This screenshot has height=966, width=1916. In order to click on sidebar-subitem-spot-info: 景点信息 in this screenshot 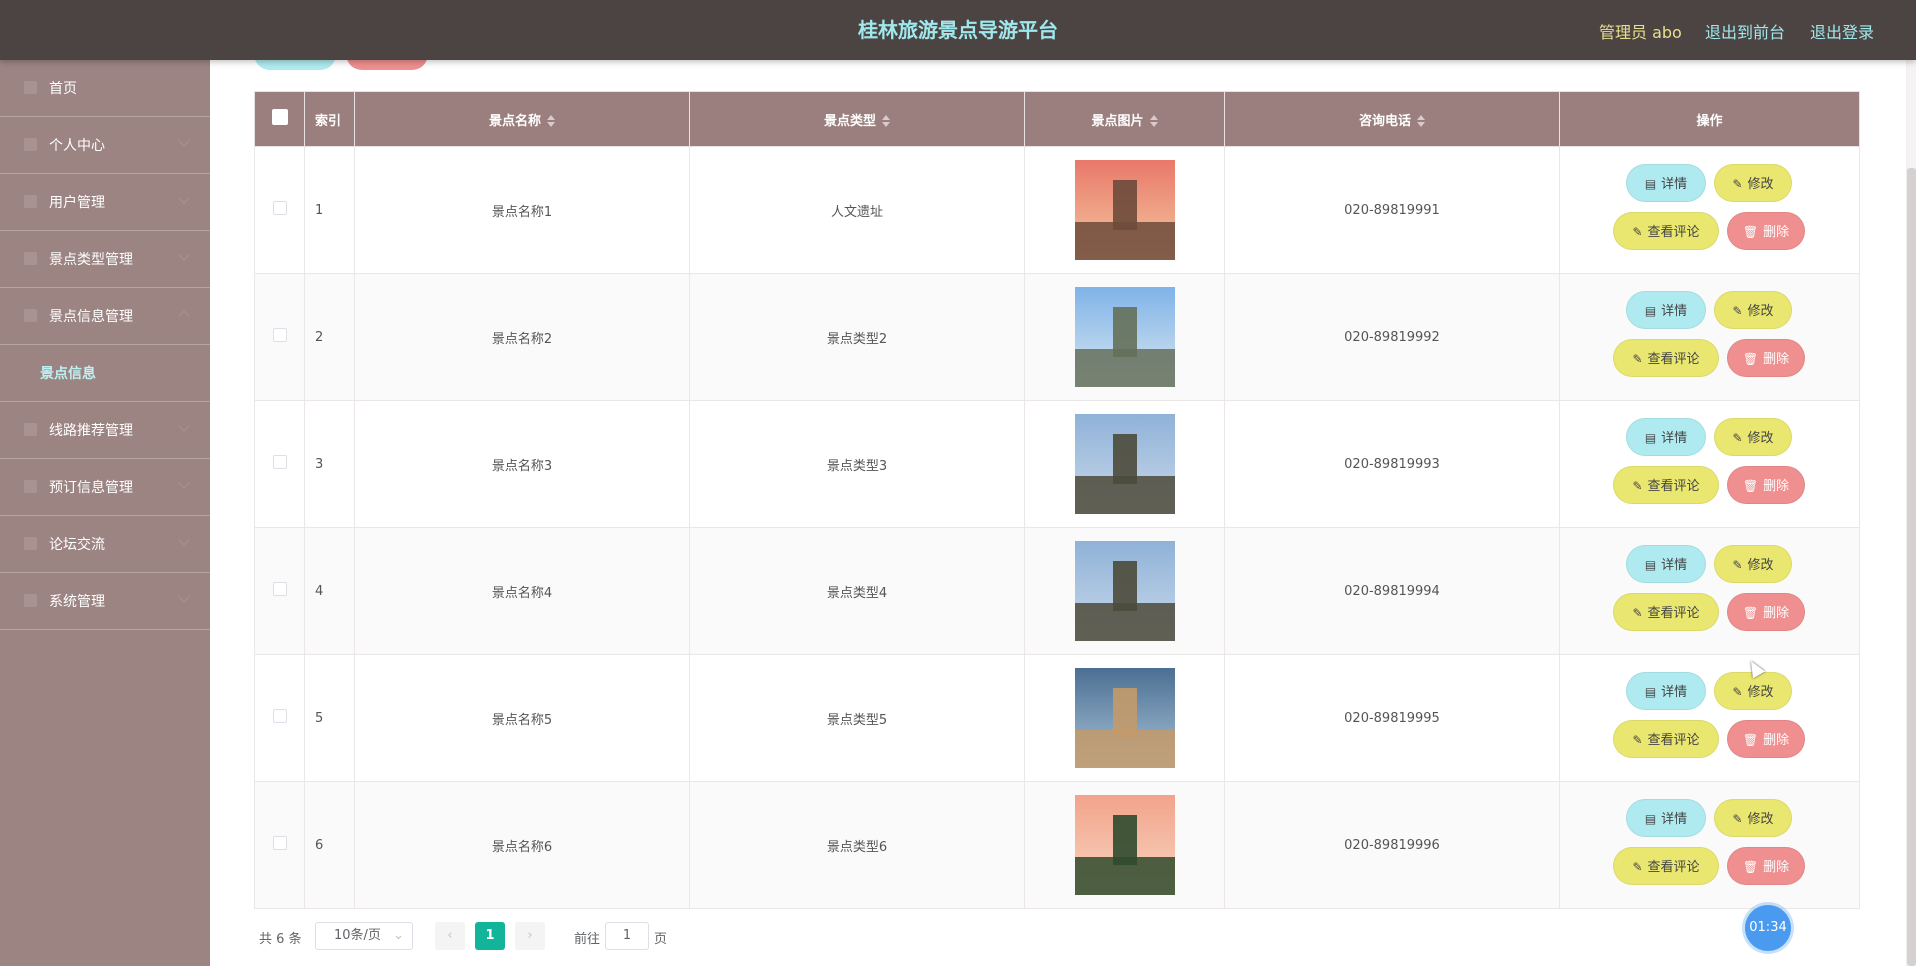, I will do `click(105, 373)`.